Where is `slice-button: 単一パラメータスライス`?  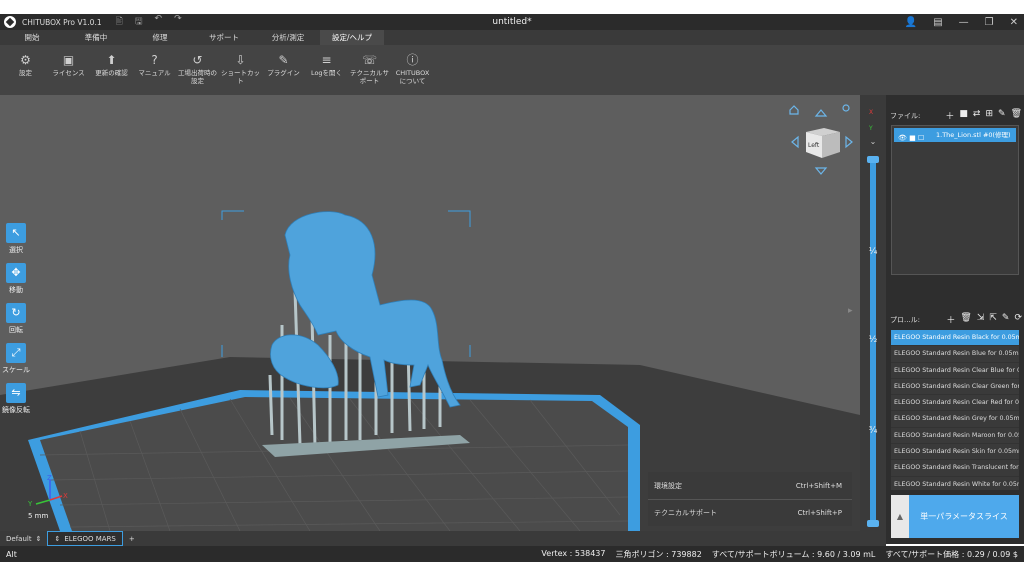 slice-button: 単一パラメータスライス is located at coordinates (964, 516).